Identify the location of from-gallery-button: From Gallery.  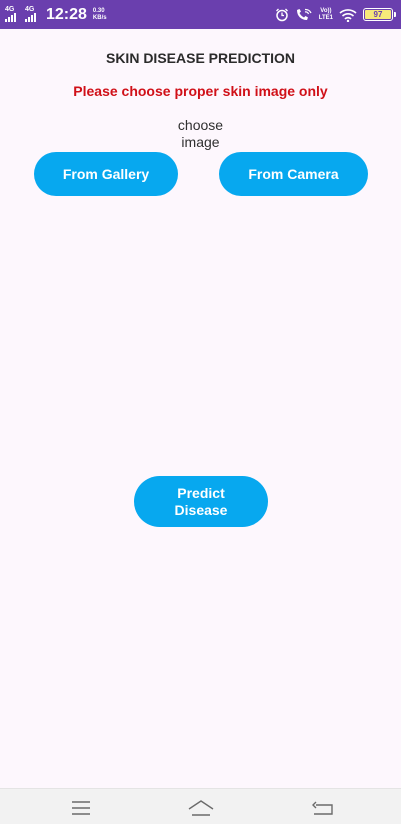
(106, 174).